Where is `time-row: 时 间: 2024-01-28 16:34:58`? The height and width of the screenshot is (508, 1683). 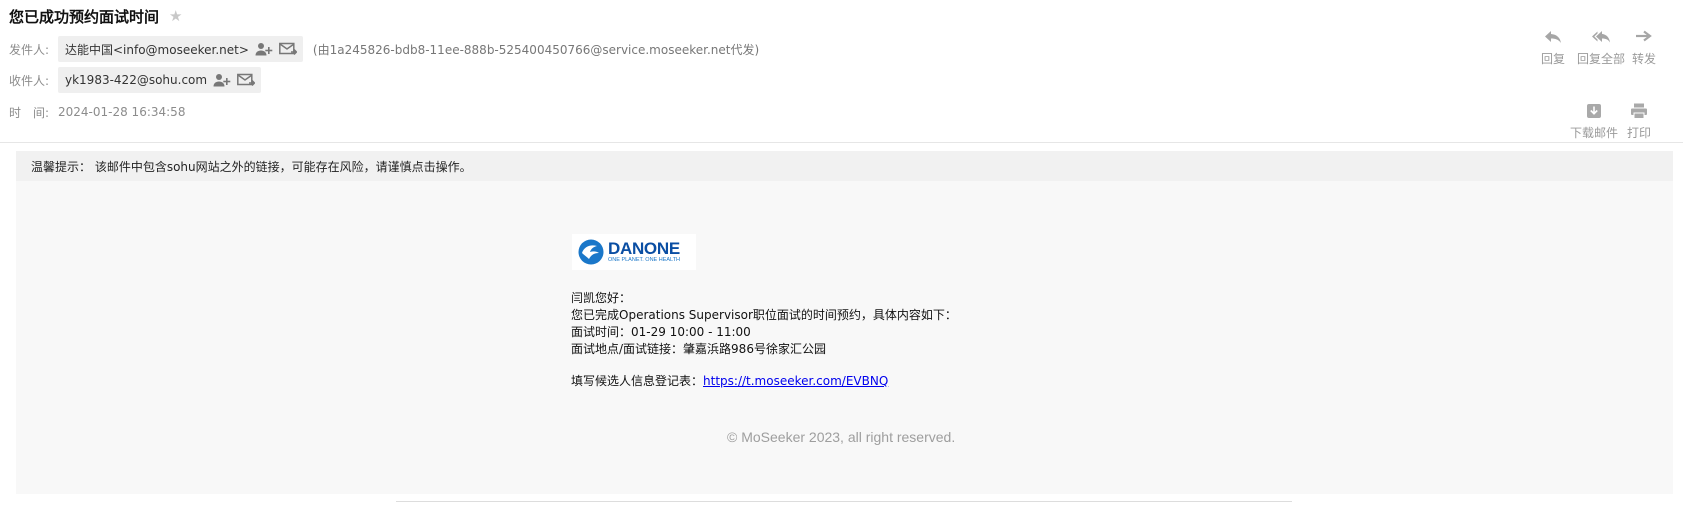 time-row: 时 间: 2024-01-28 16:34:58 is located at coordinates (97, 112).